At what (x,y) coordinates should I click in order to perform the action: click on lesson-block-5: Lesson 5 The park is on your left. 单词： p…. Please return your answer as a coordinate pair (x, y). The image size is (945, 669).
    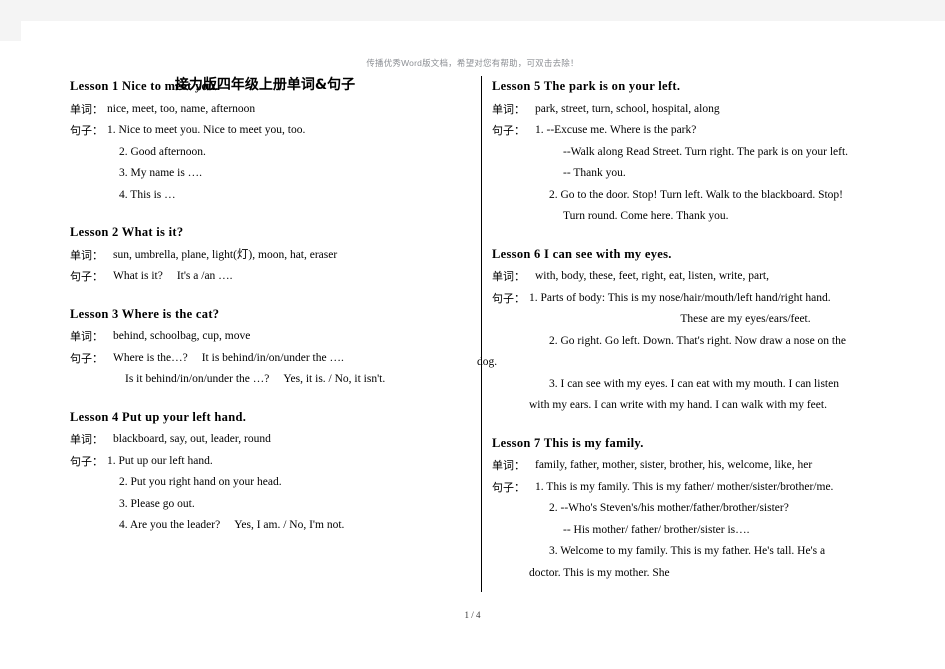
    Looking at the image, I should click on (697, 152).